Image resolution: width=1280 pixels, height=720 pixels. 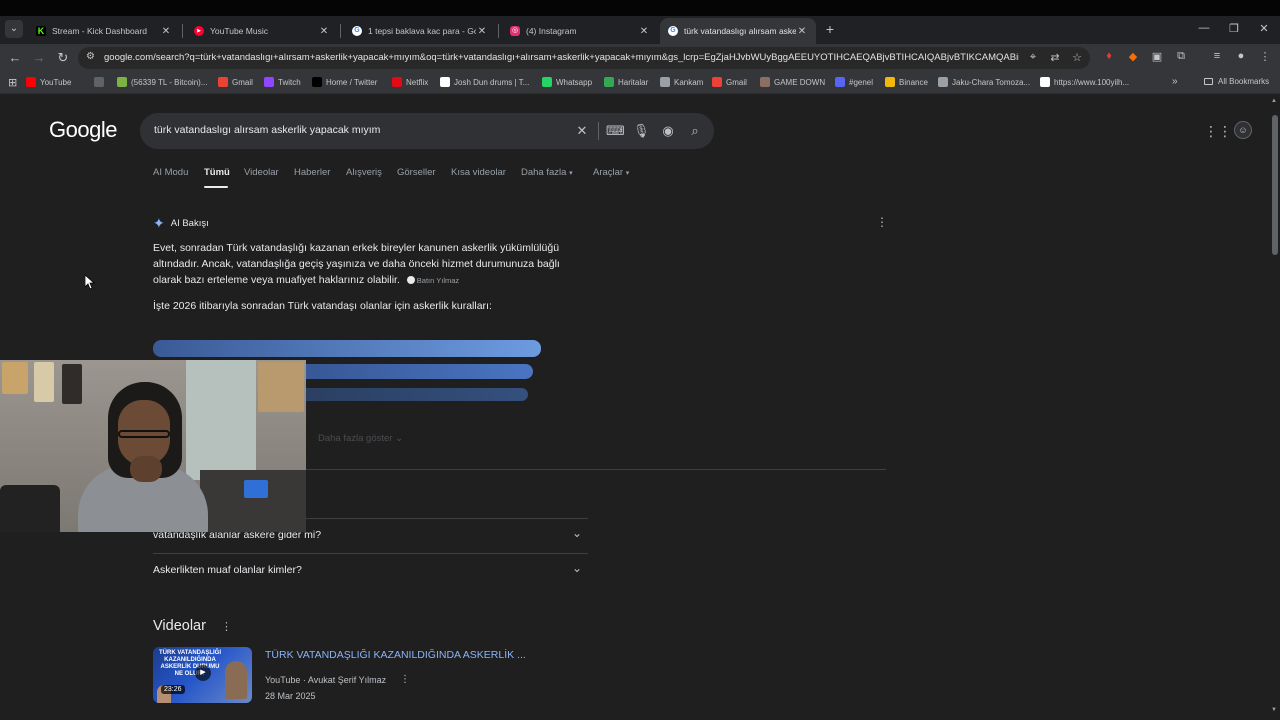 What do you see at coordinates (312, 172) in the screenshot?
I see `tab-news: Haberler` at bounding box center [312, 172].